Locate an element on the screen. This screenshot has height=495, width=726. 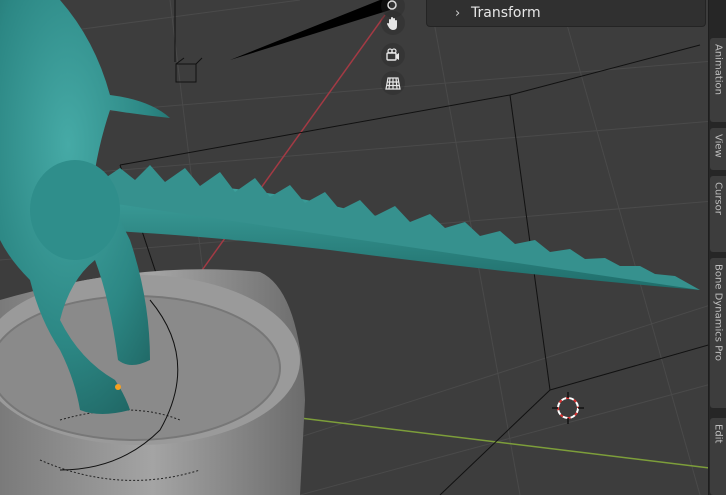
tab-cursor: Cursor is located at coordinates (718, 214).